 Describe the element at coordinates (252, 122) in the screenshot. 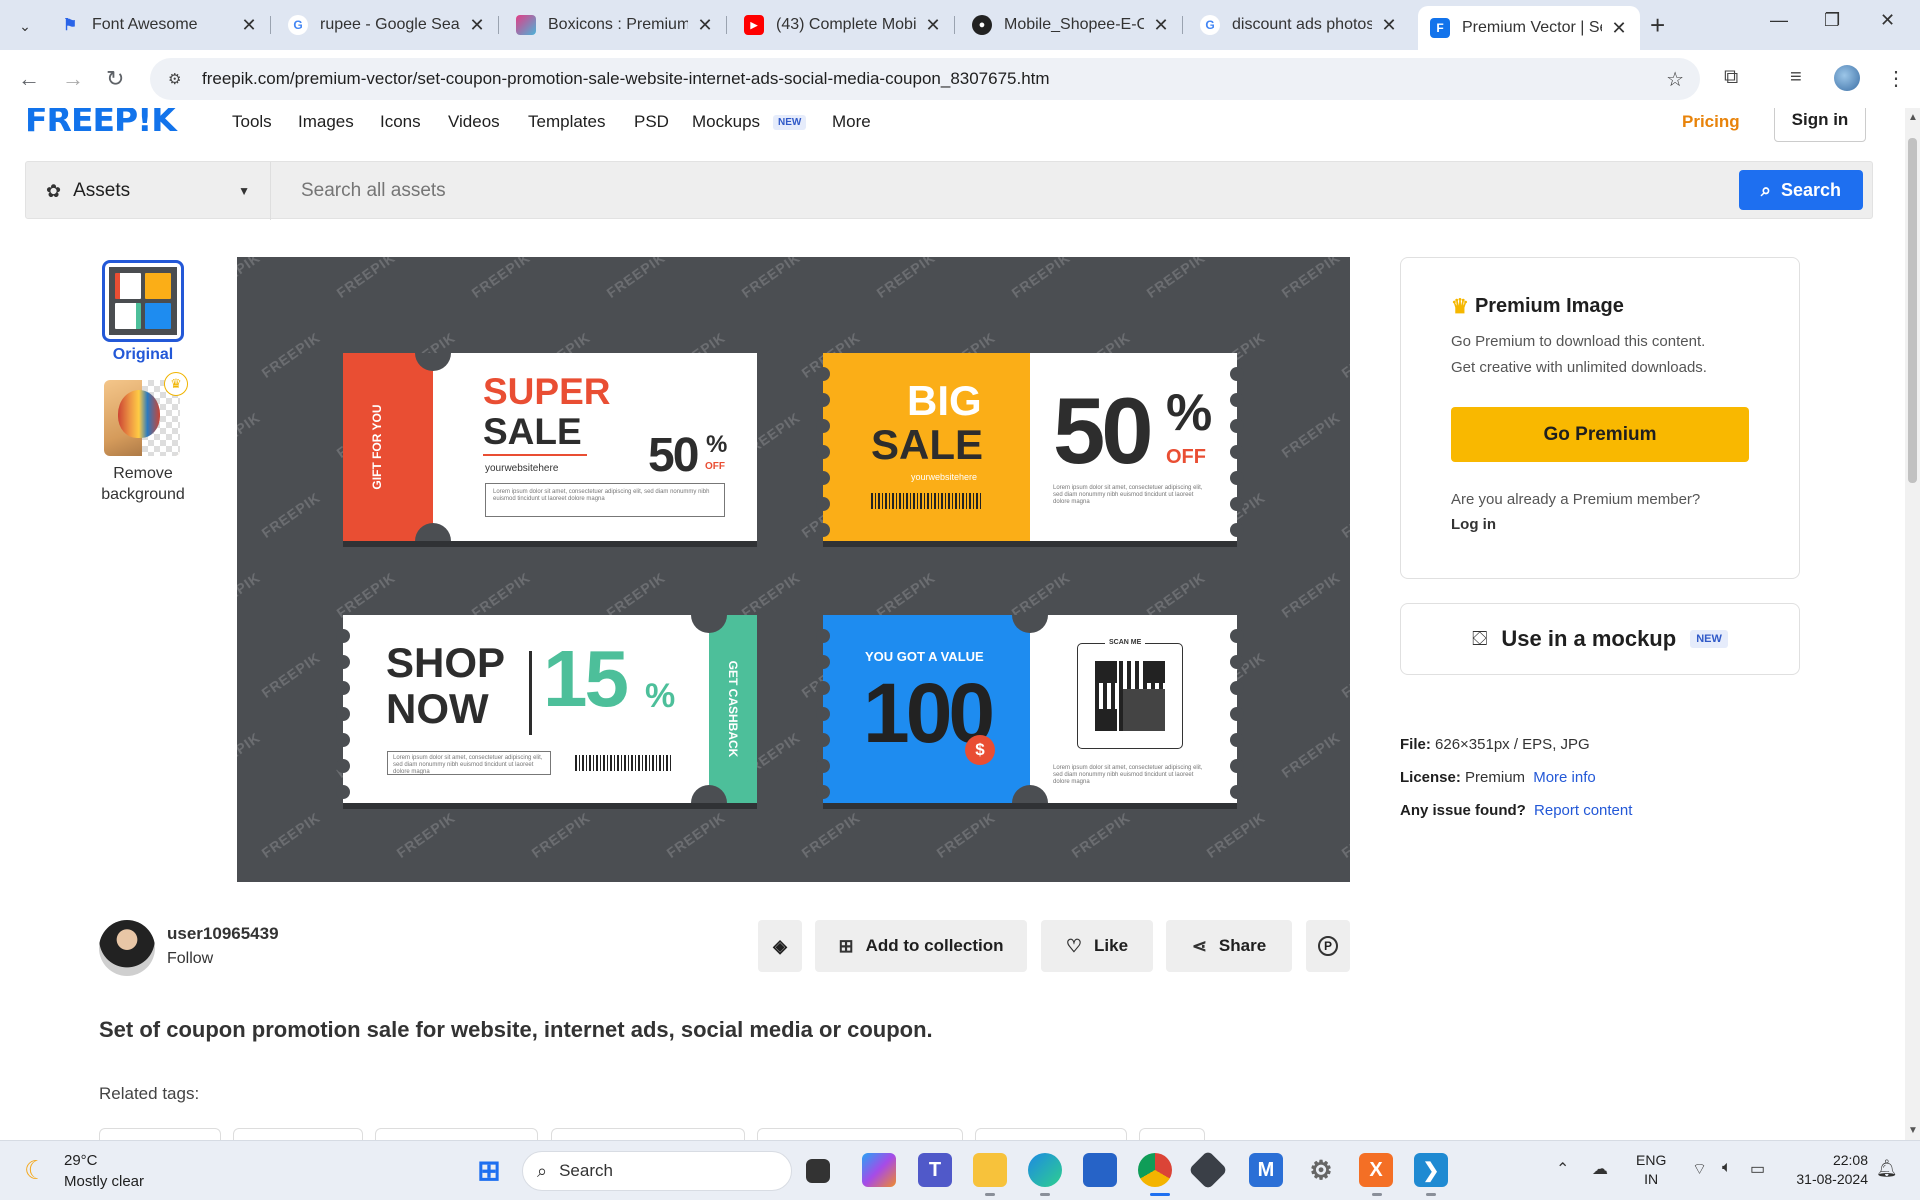

I see `nav-tools: Tools` at that location.